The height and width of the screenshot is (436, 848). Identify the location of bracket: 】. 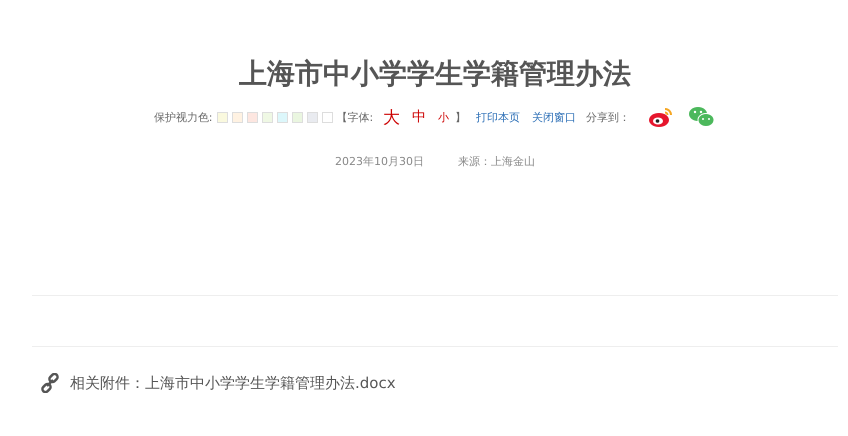
(460, 117).